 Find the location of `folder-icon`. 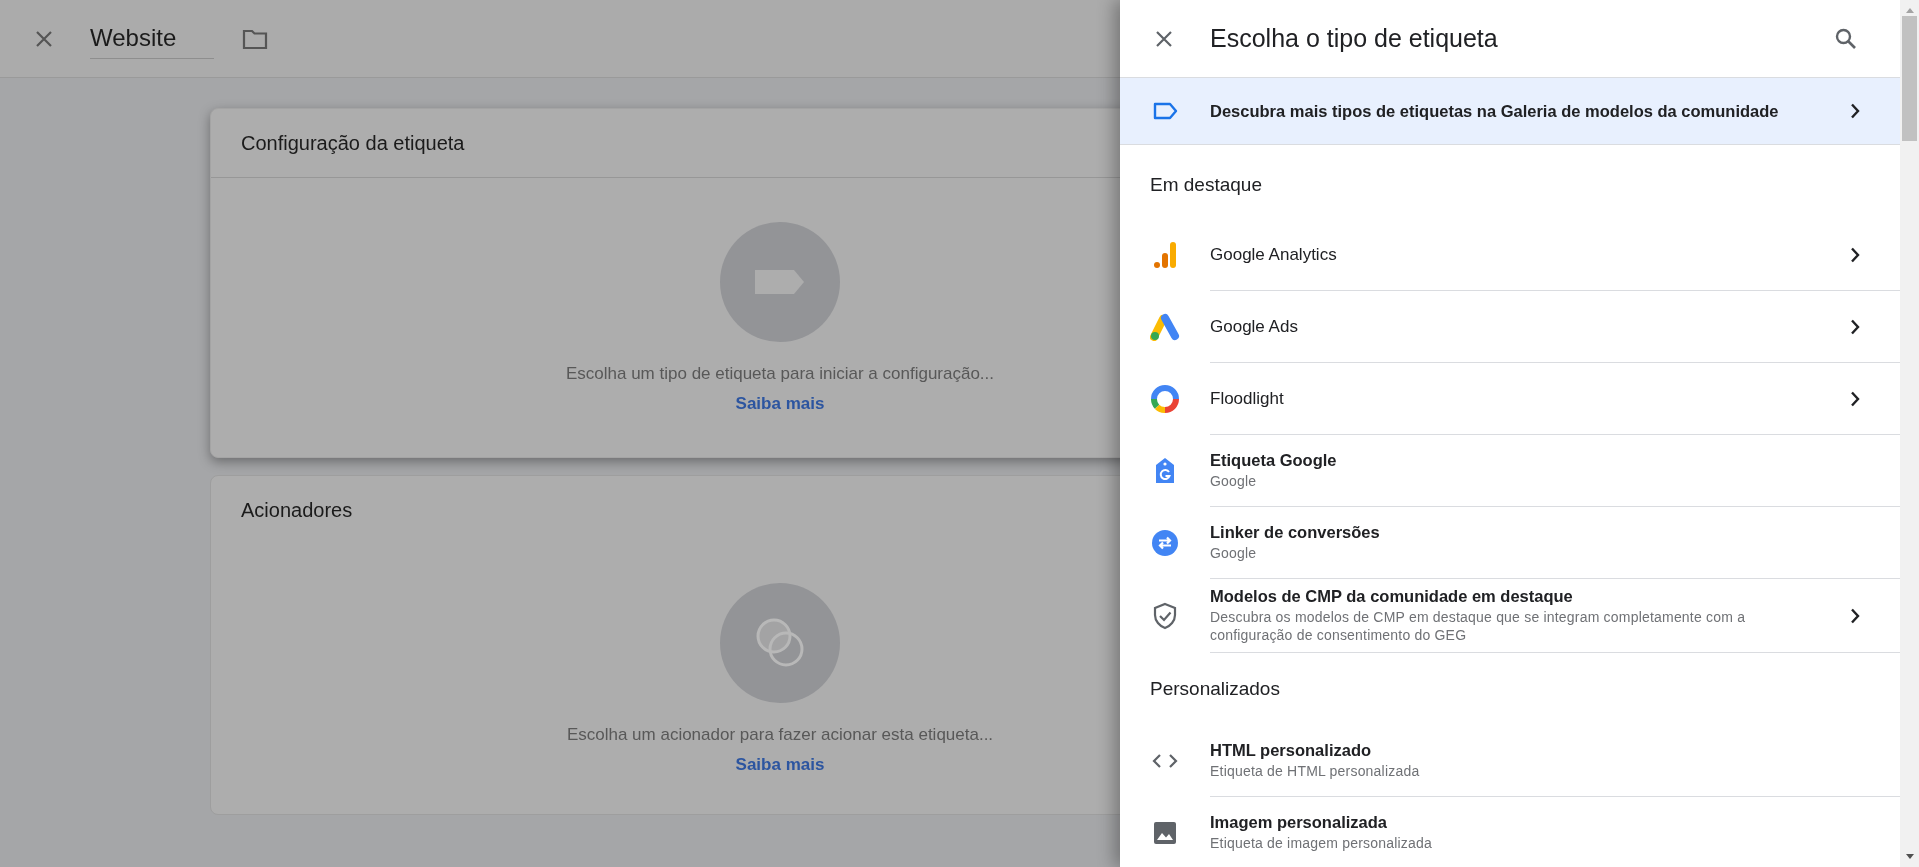

folder-icon is located at coordinates (255, 38).